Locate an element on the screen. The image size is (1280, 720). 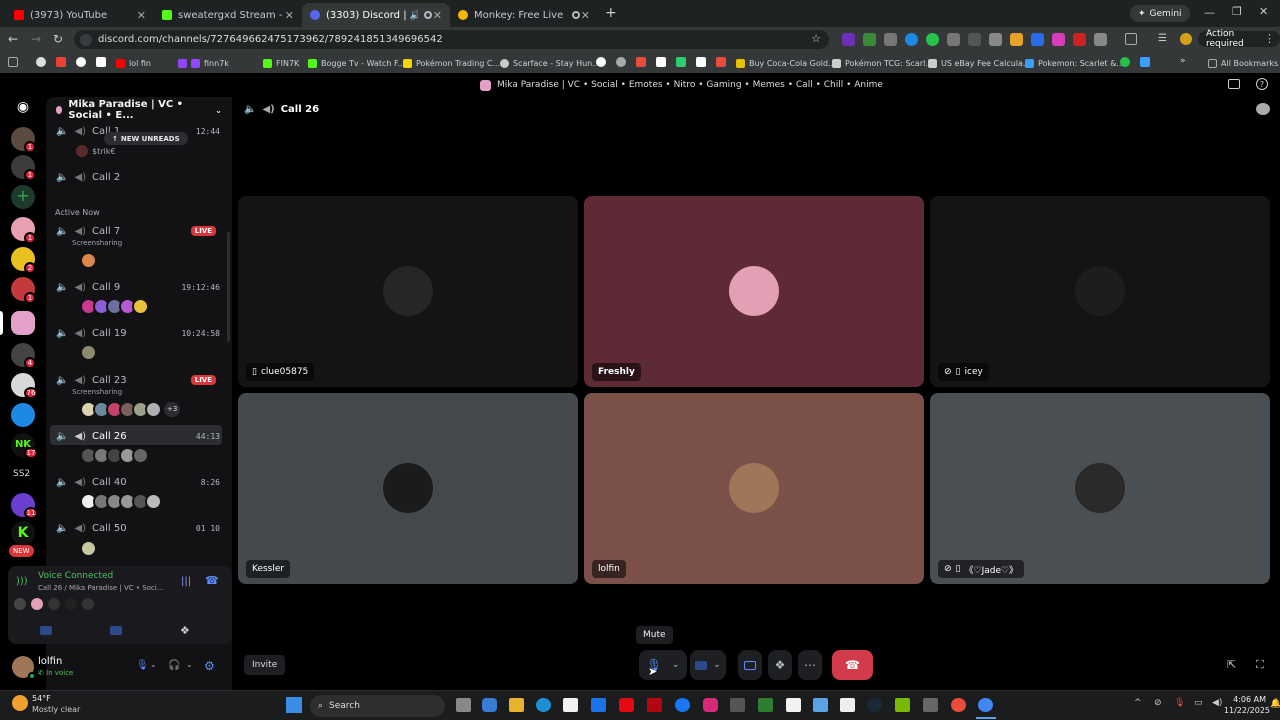
disconnect-icon: ☎ is located at coordinates (212, 580).